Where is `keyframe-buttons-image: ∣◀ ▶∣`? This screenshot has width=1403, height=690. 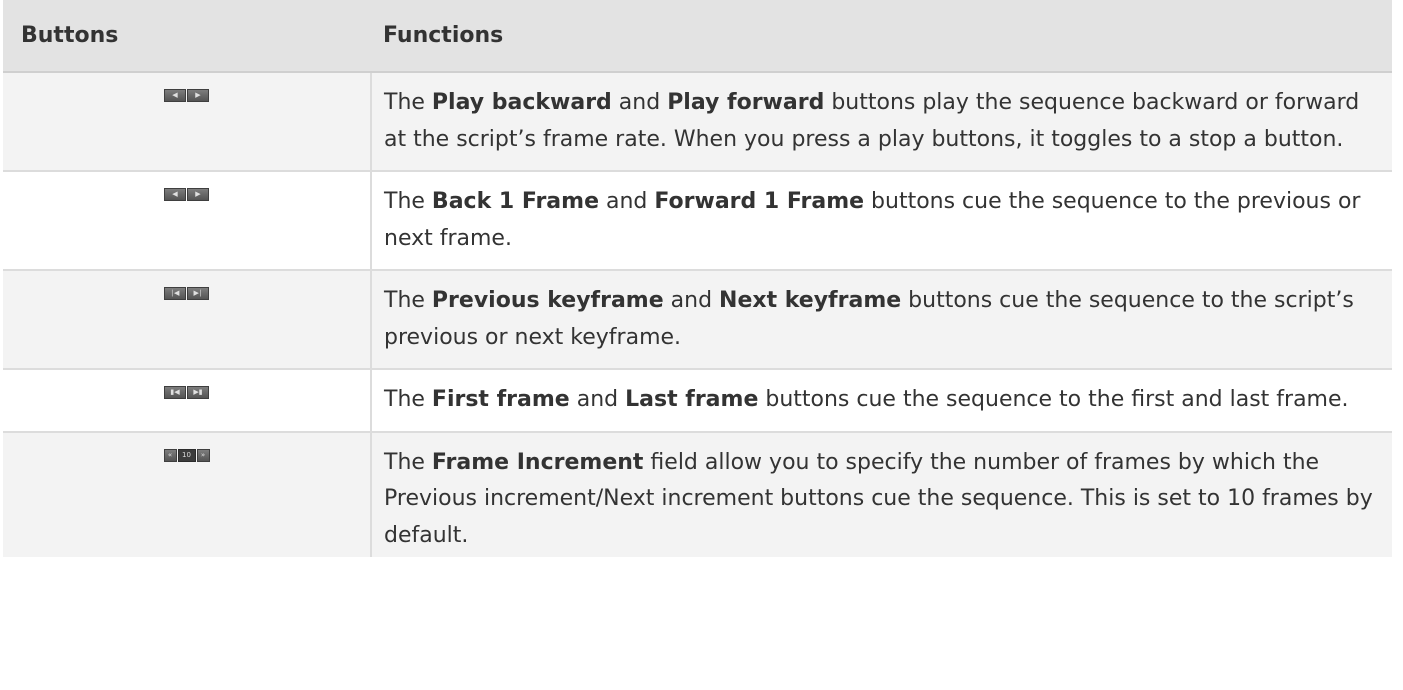
keyframe-buttons-image: ∣◀ ▶∣ is located at coordinates (186, 293).